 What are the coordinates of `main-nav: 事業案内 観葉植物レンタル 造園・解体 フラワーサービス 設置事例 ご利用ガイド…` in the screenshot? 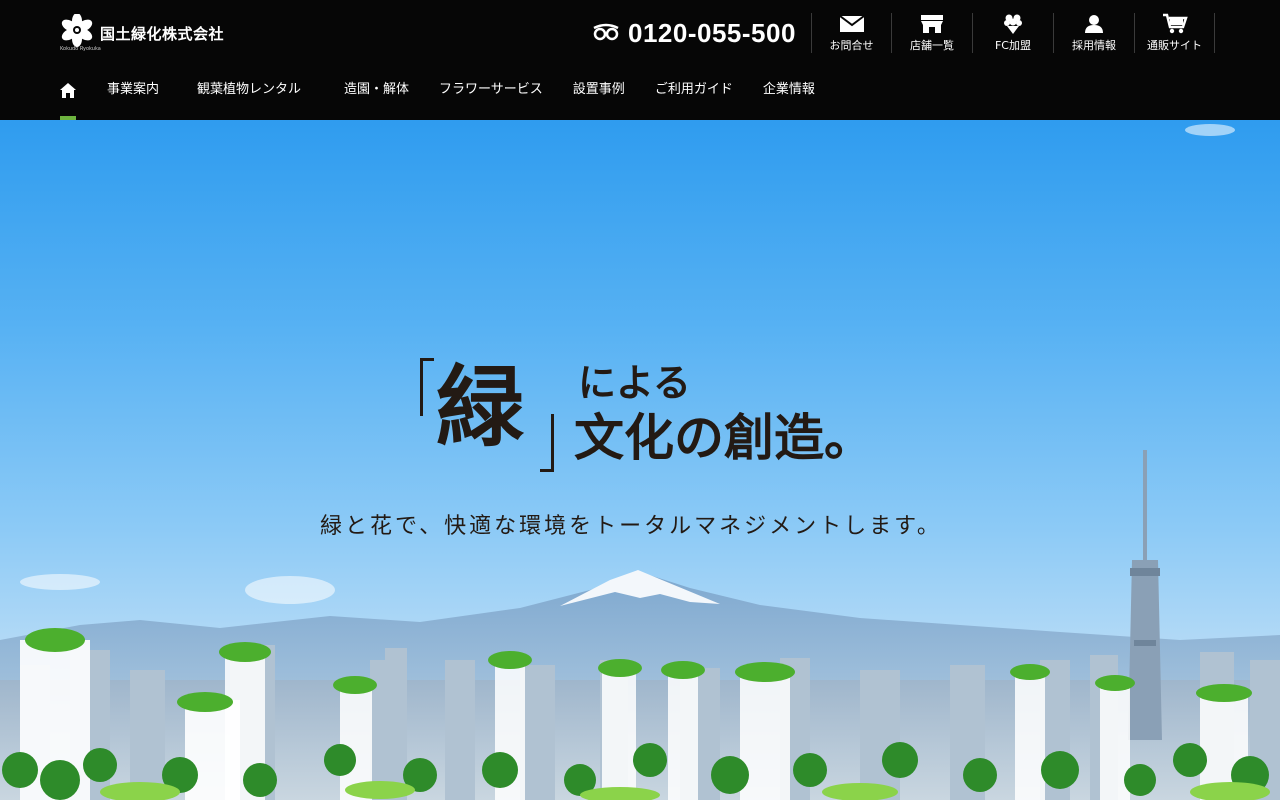 It's located at (452, 95).